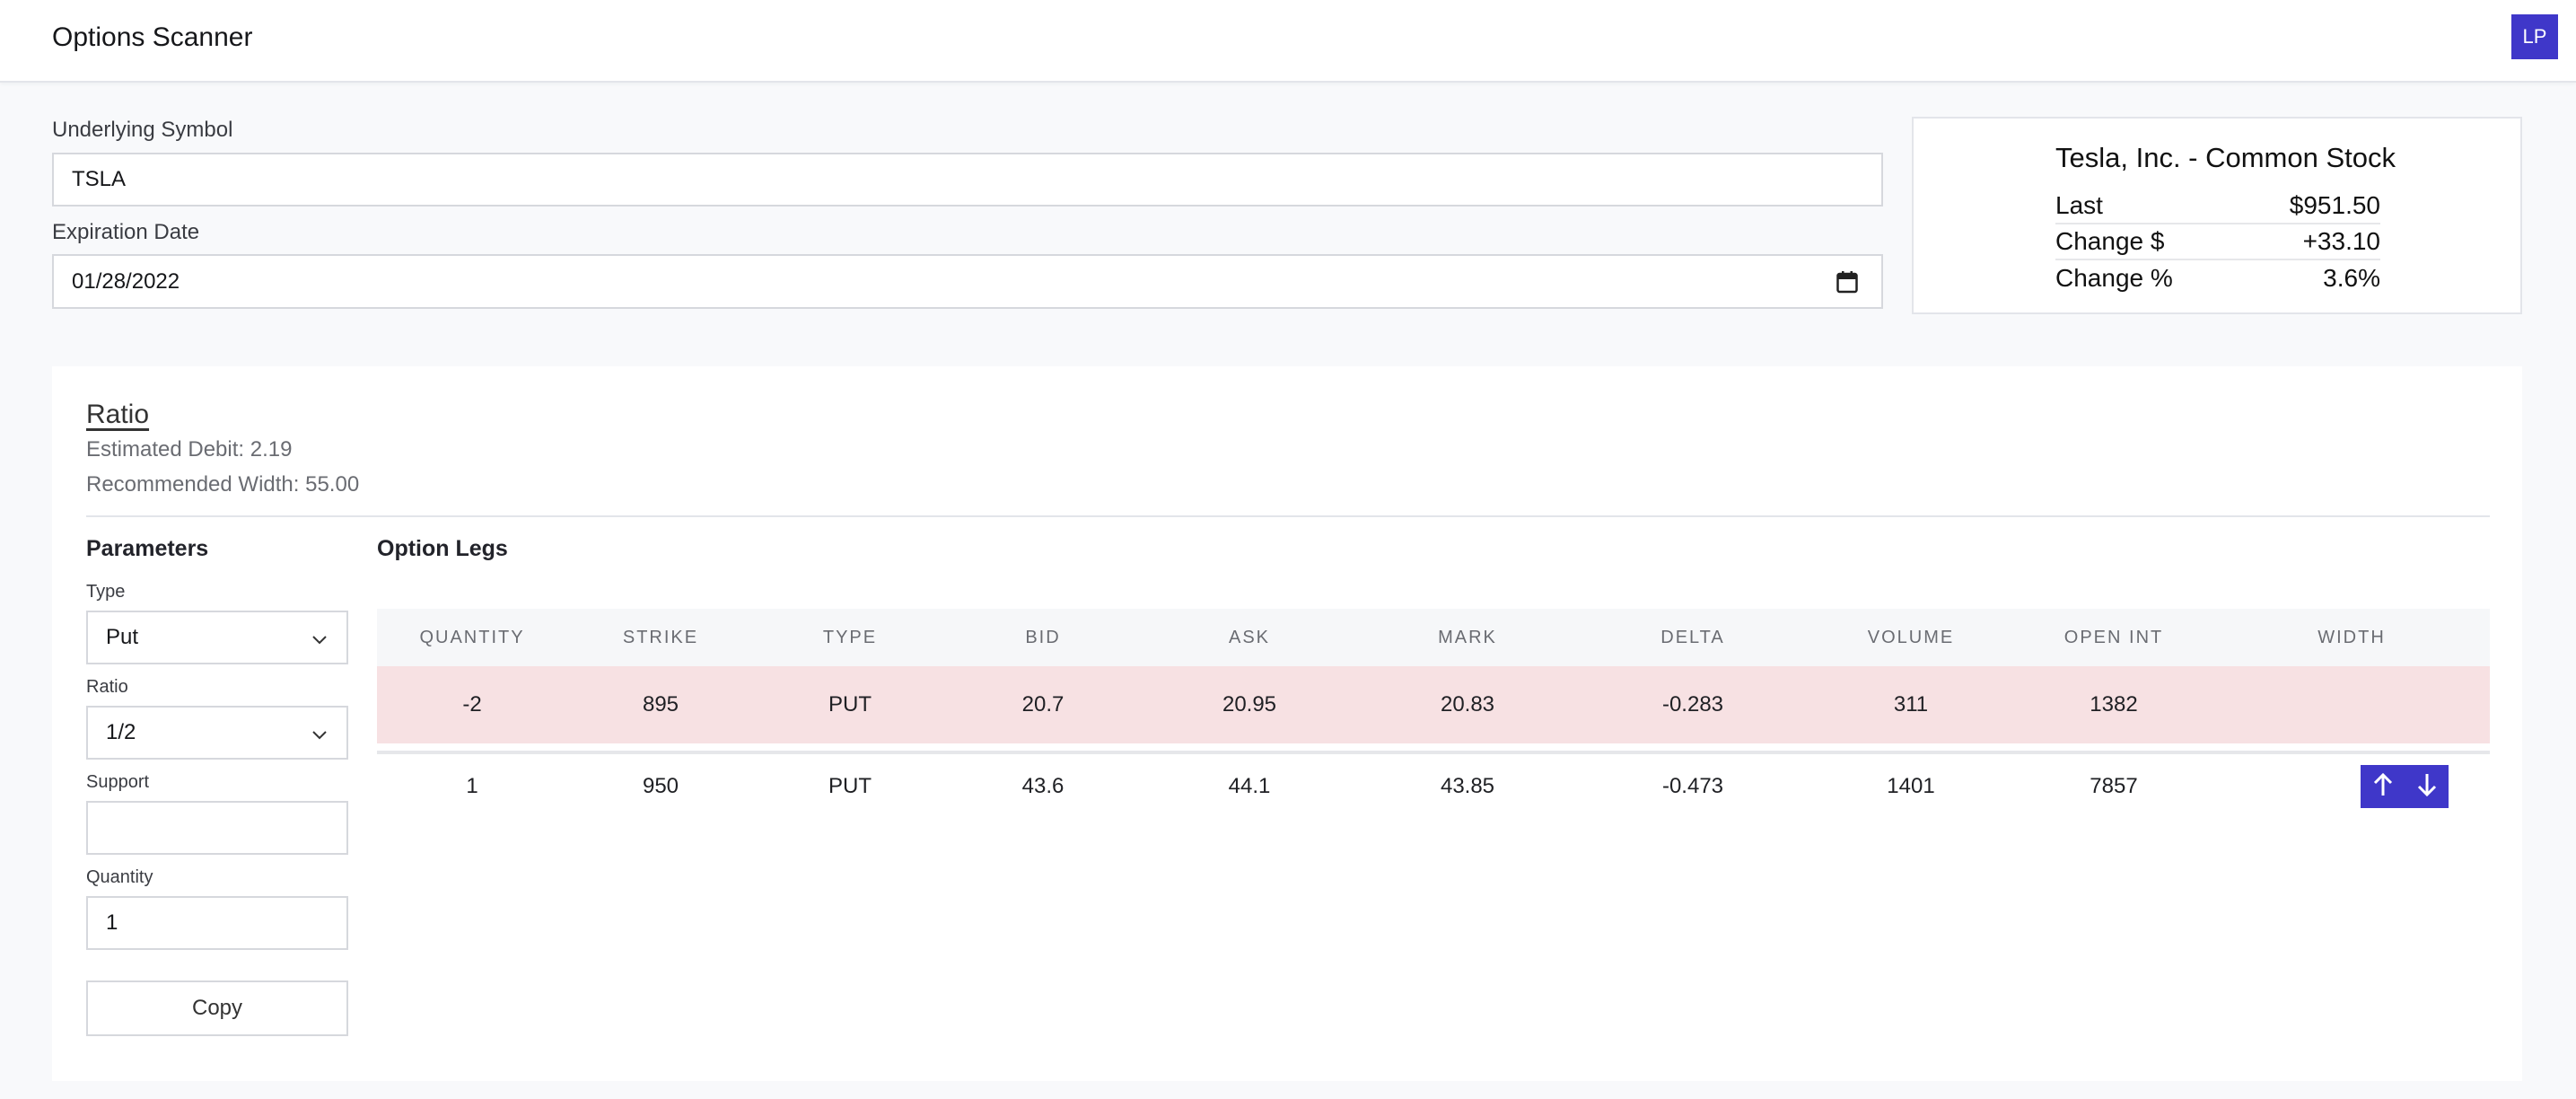  Describe the element at coordinates (1467, 786) in the screenshot. I see `cell-mark: 43.85` at that location.